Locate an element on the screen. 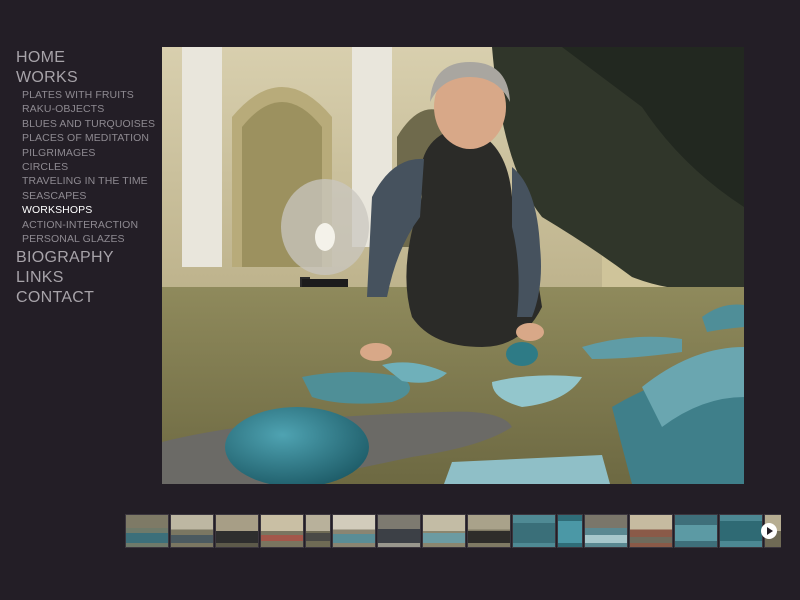 This screenshot has height=600, width=800. nav-works-circles: CIRCLES is located at coordinates (89, 167).